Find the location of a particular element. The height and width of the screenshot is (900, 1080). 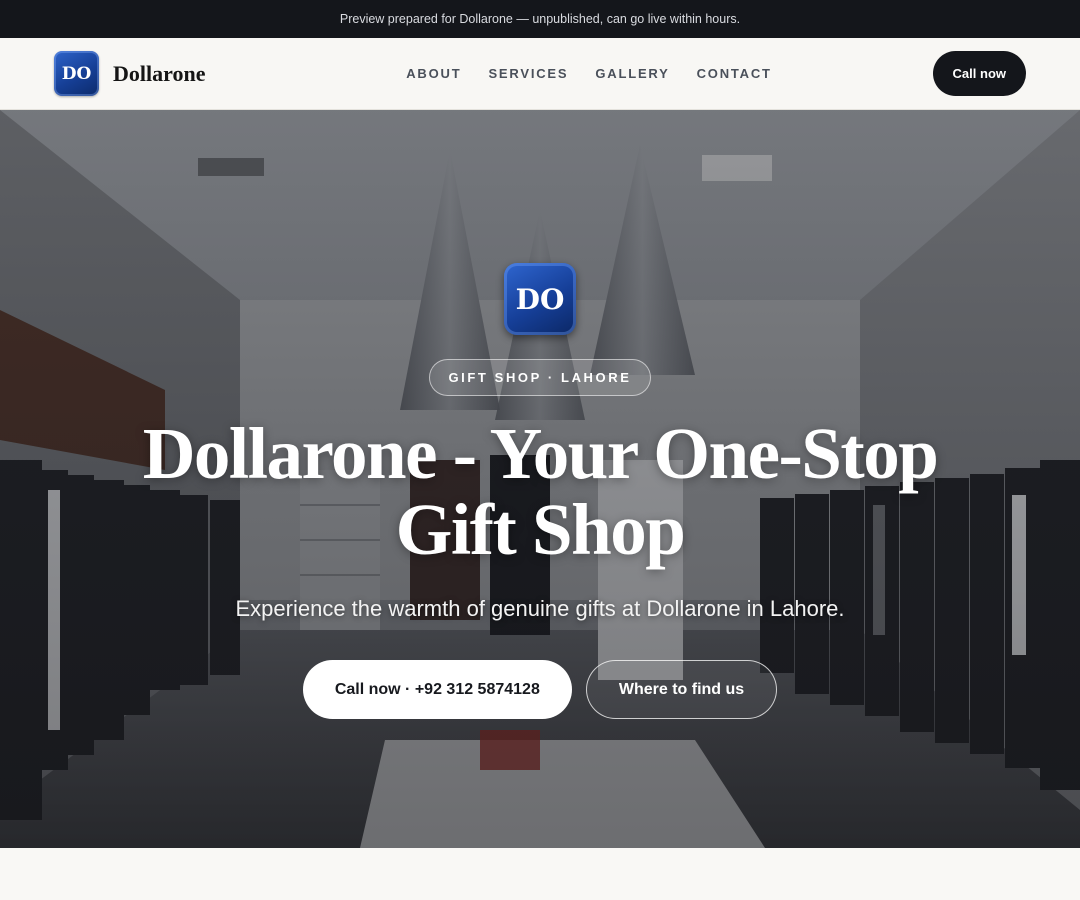

main-nav: ABOUT SERVICES GALLERY CONTACT is located at coordinates (589, 73).